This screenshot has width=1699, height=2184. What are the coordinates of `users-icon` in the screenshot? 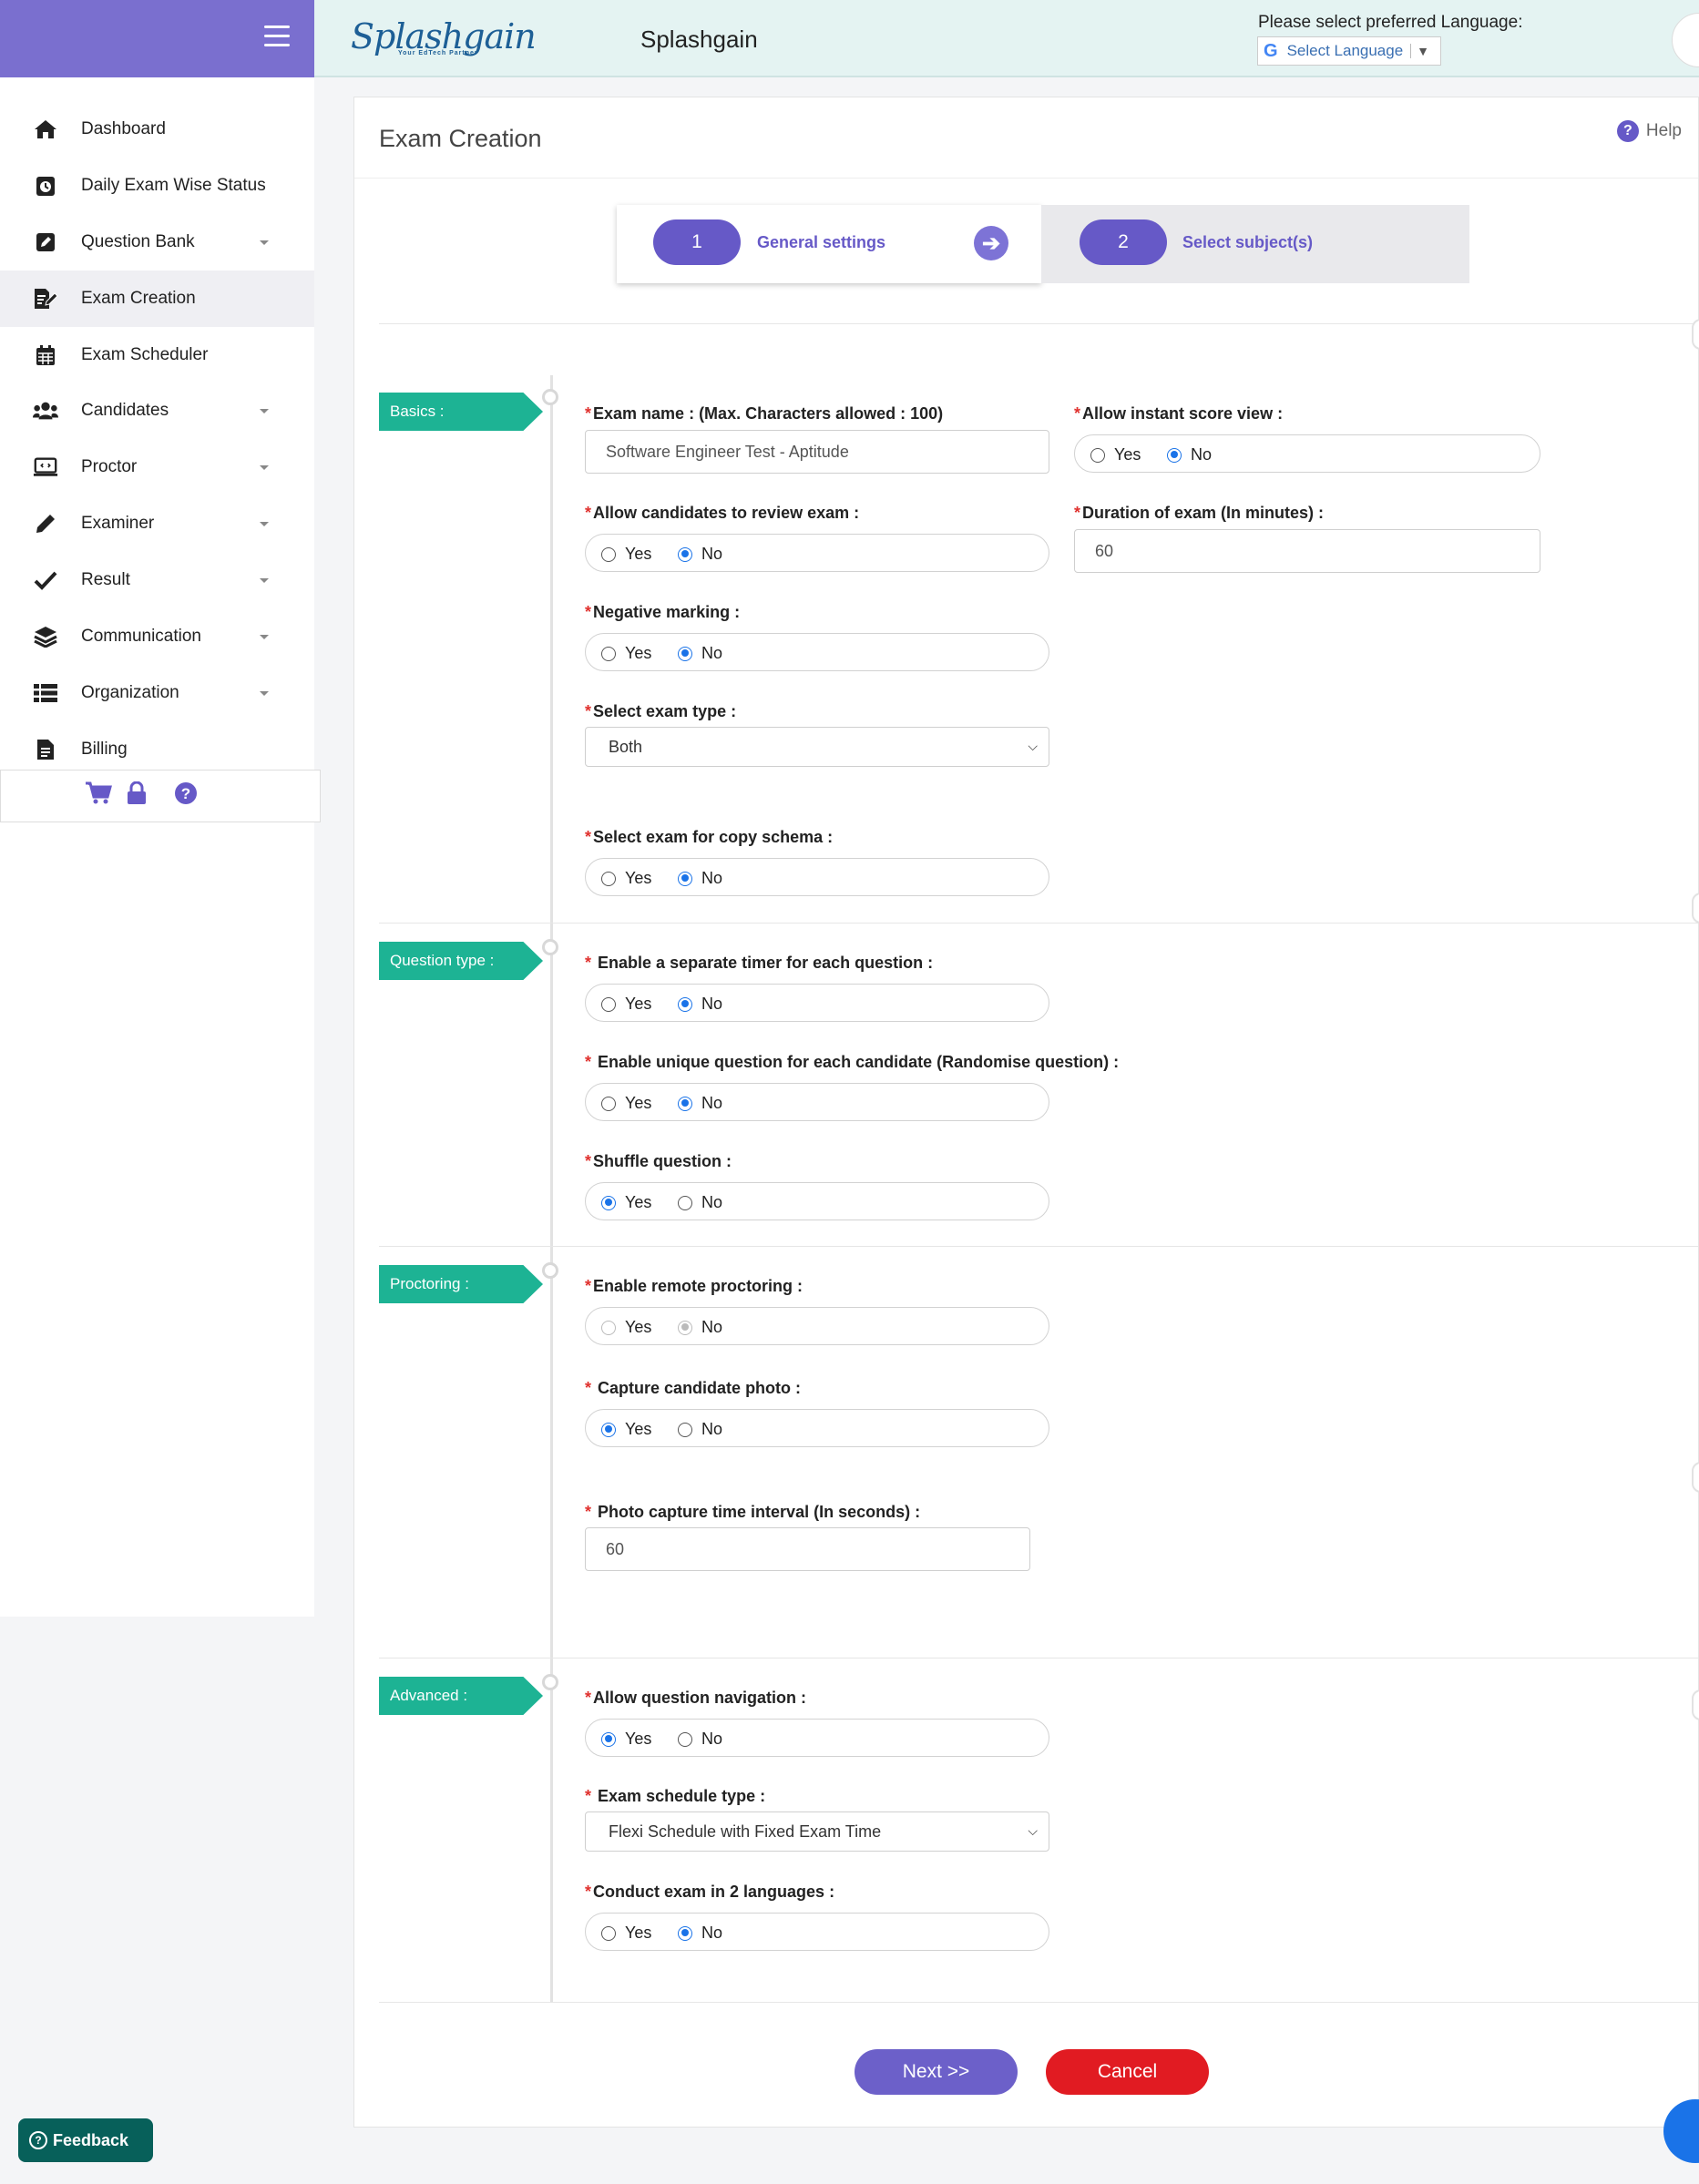 It's located at (45, 411).